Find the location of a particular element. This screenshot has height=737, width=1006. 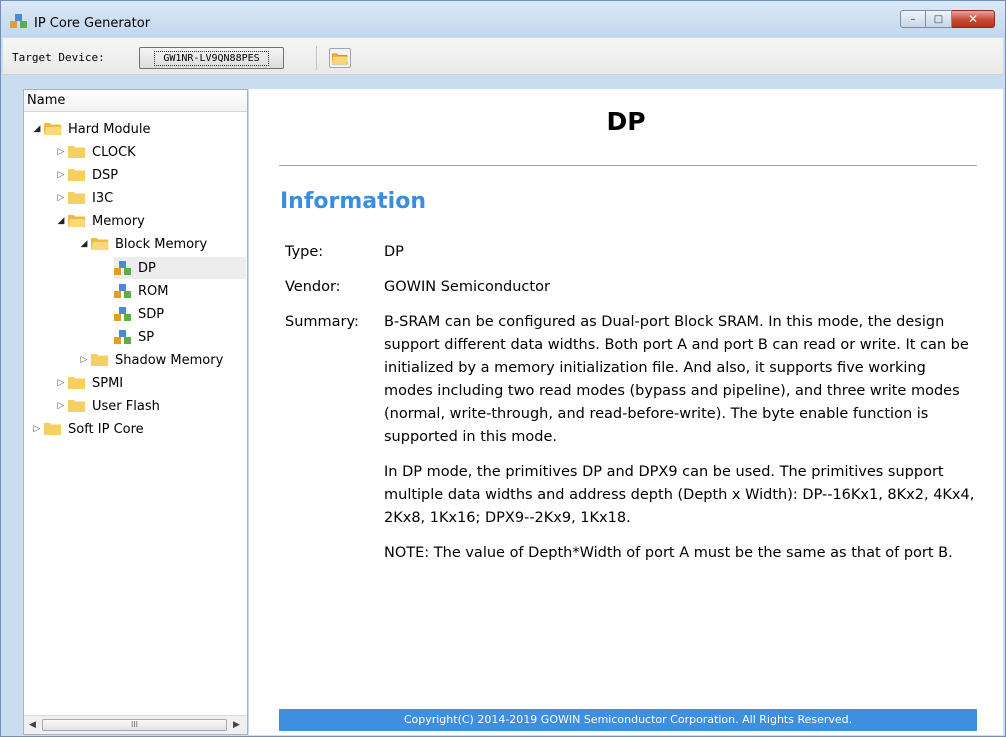

title-bar: IP Core Generator – □ ✕ is located at coordinates (503, 19).